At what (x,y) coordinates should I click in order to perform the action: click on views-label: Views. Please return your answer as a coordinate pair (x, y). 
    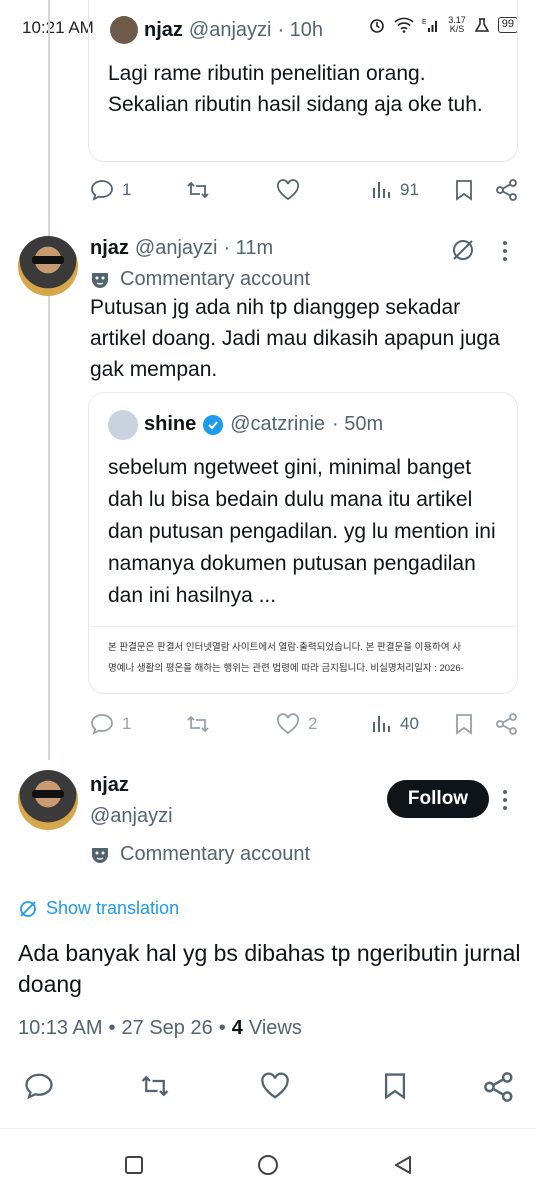
    Looking at the image, I should click on (275, 1028).